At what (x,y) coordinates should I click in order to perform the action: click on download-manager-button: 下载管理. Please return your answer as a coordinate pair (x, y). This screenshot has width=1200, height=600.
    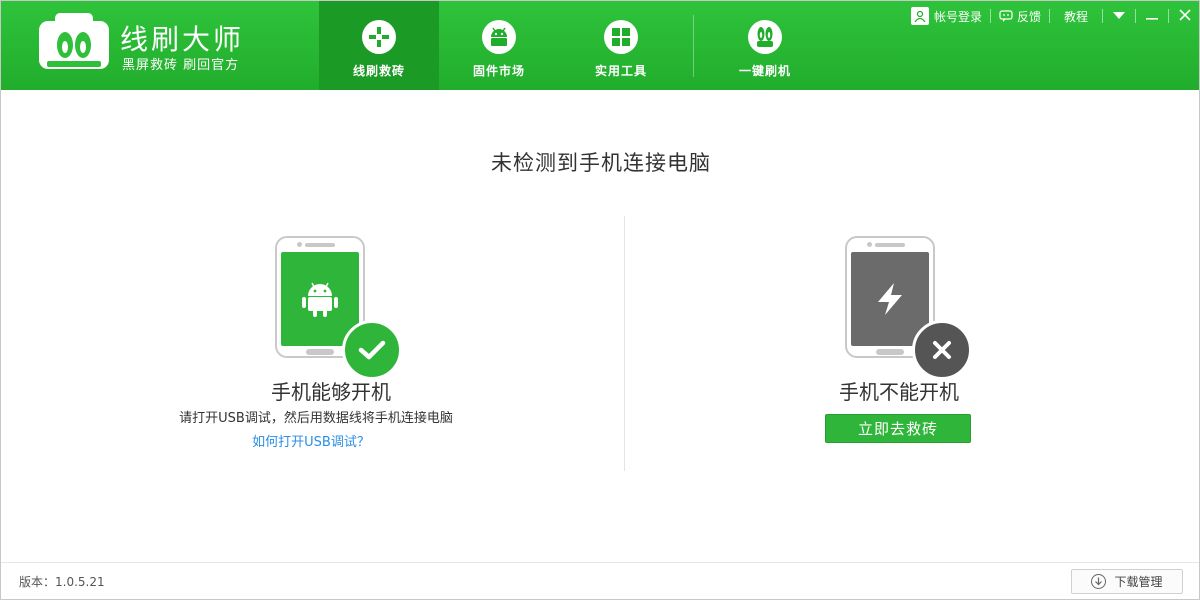
    Looking at the image, I should click on (1127, 581).